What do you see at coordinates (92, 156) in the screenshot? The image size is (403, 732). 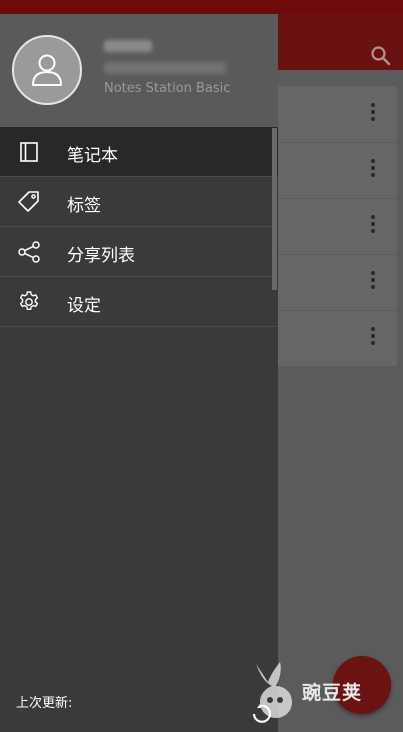 I see `drawer-item-label: 笔记本` at bounding box center [92, 156].